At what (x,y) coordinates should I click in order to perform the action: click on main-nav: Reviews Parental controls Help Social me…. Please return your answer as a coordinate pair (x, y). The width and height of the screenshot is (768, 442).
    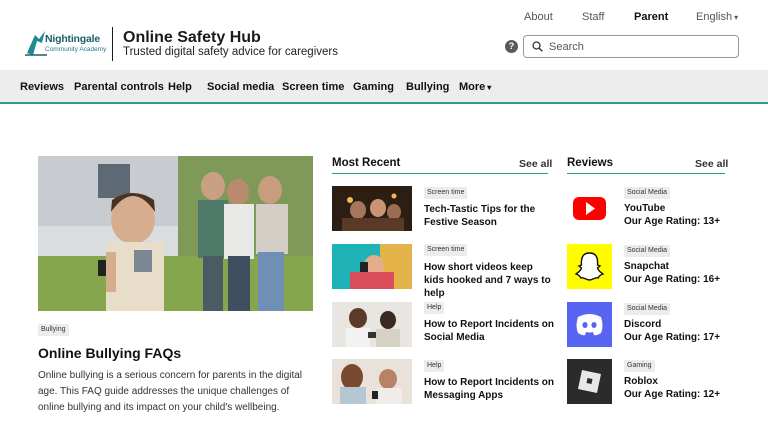
    Looking at the image, I should click on (384, 87).